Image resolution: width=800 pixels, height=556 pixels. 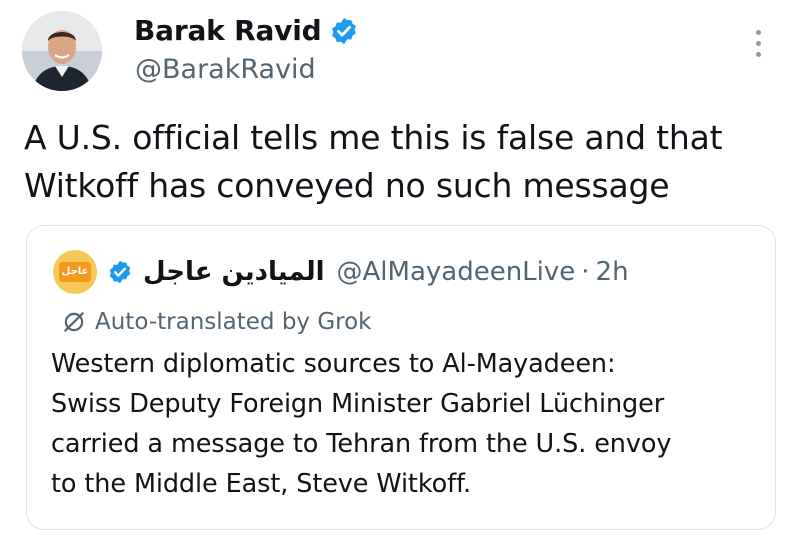 I want to click on quoted-text-line: to the Middle East, Steve Witkoff., so click(x=261, y=484).